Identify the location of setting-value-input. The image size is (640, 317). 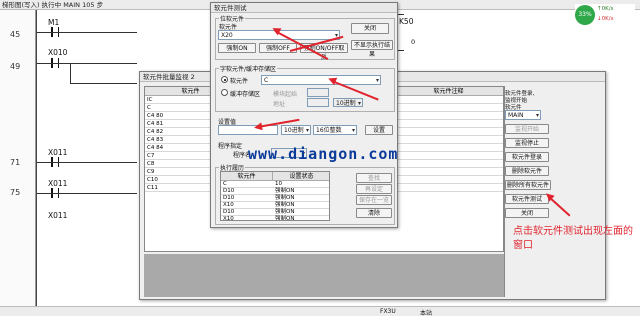
(248, 130).